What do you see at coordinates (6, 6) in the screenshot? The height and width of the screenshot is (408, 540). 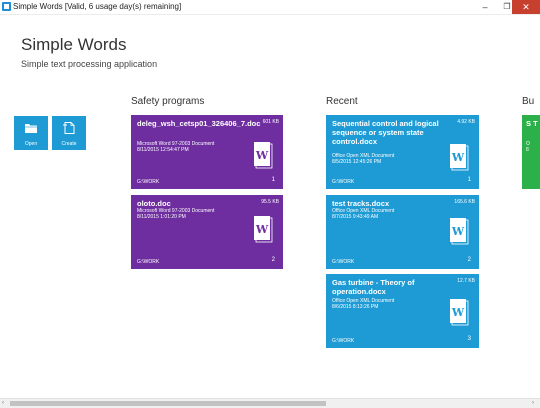 I see `app-icon` at bounding box center [6, 6].